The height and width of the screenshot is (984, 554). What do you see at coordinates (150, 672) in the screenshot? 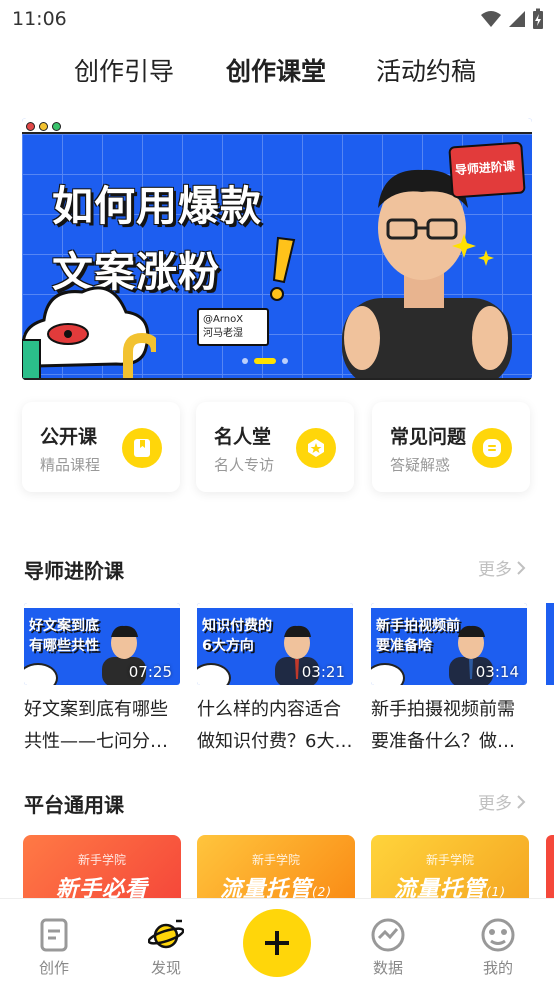
I see `video-duration: 07:25` at bounding box center [150, 672].